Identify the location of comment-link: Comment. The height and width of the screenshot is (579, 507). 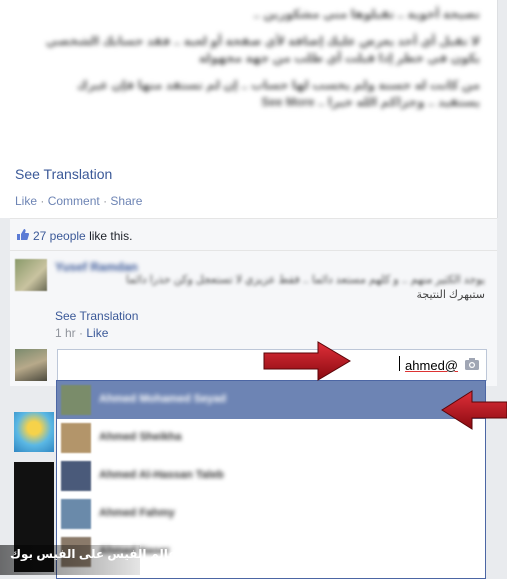
(74, 201).